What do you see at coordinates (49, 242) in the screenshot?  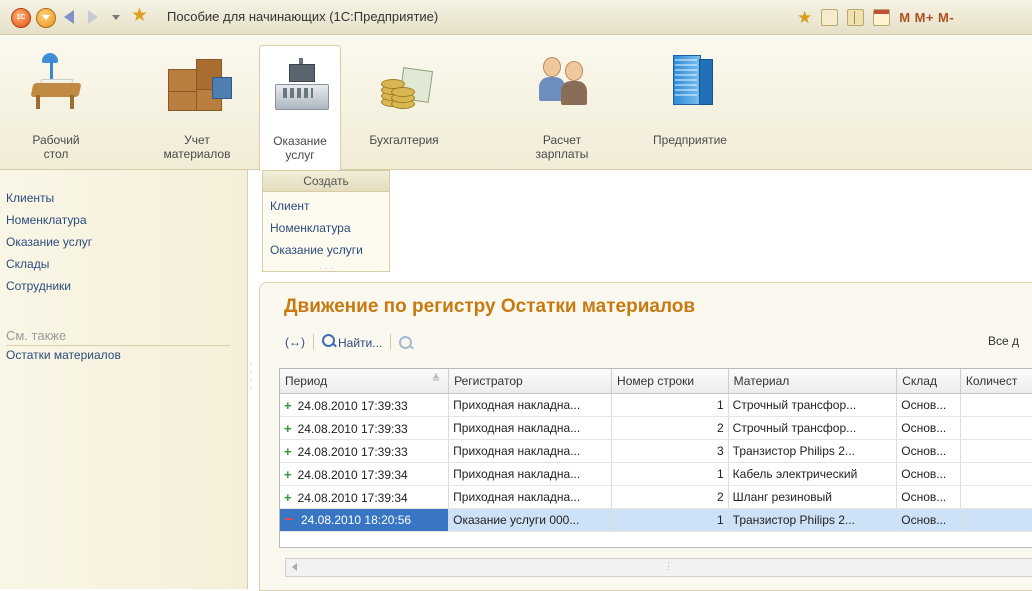 I see `nav-item-services: Оказание услуг` at bounding box center [49, 242].